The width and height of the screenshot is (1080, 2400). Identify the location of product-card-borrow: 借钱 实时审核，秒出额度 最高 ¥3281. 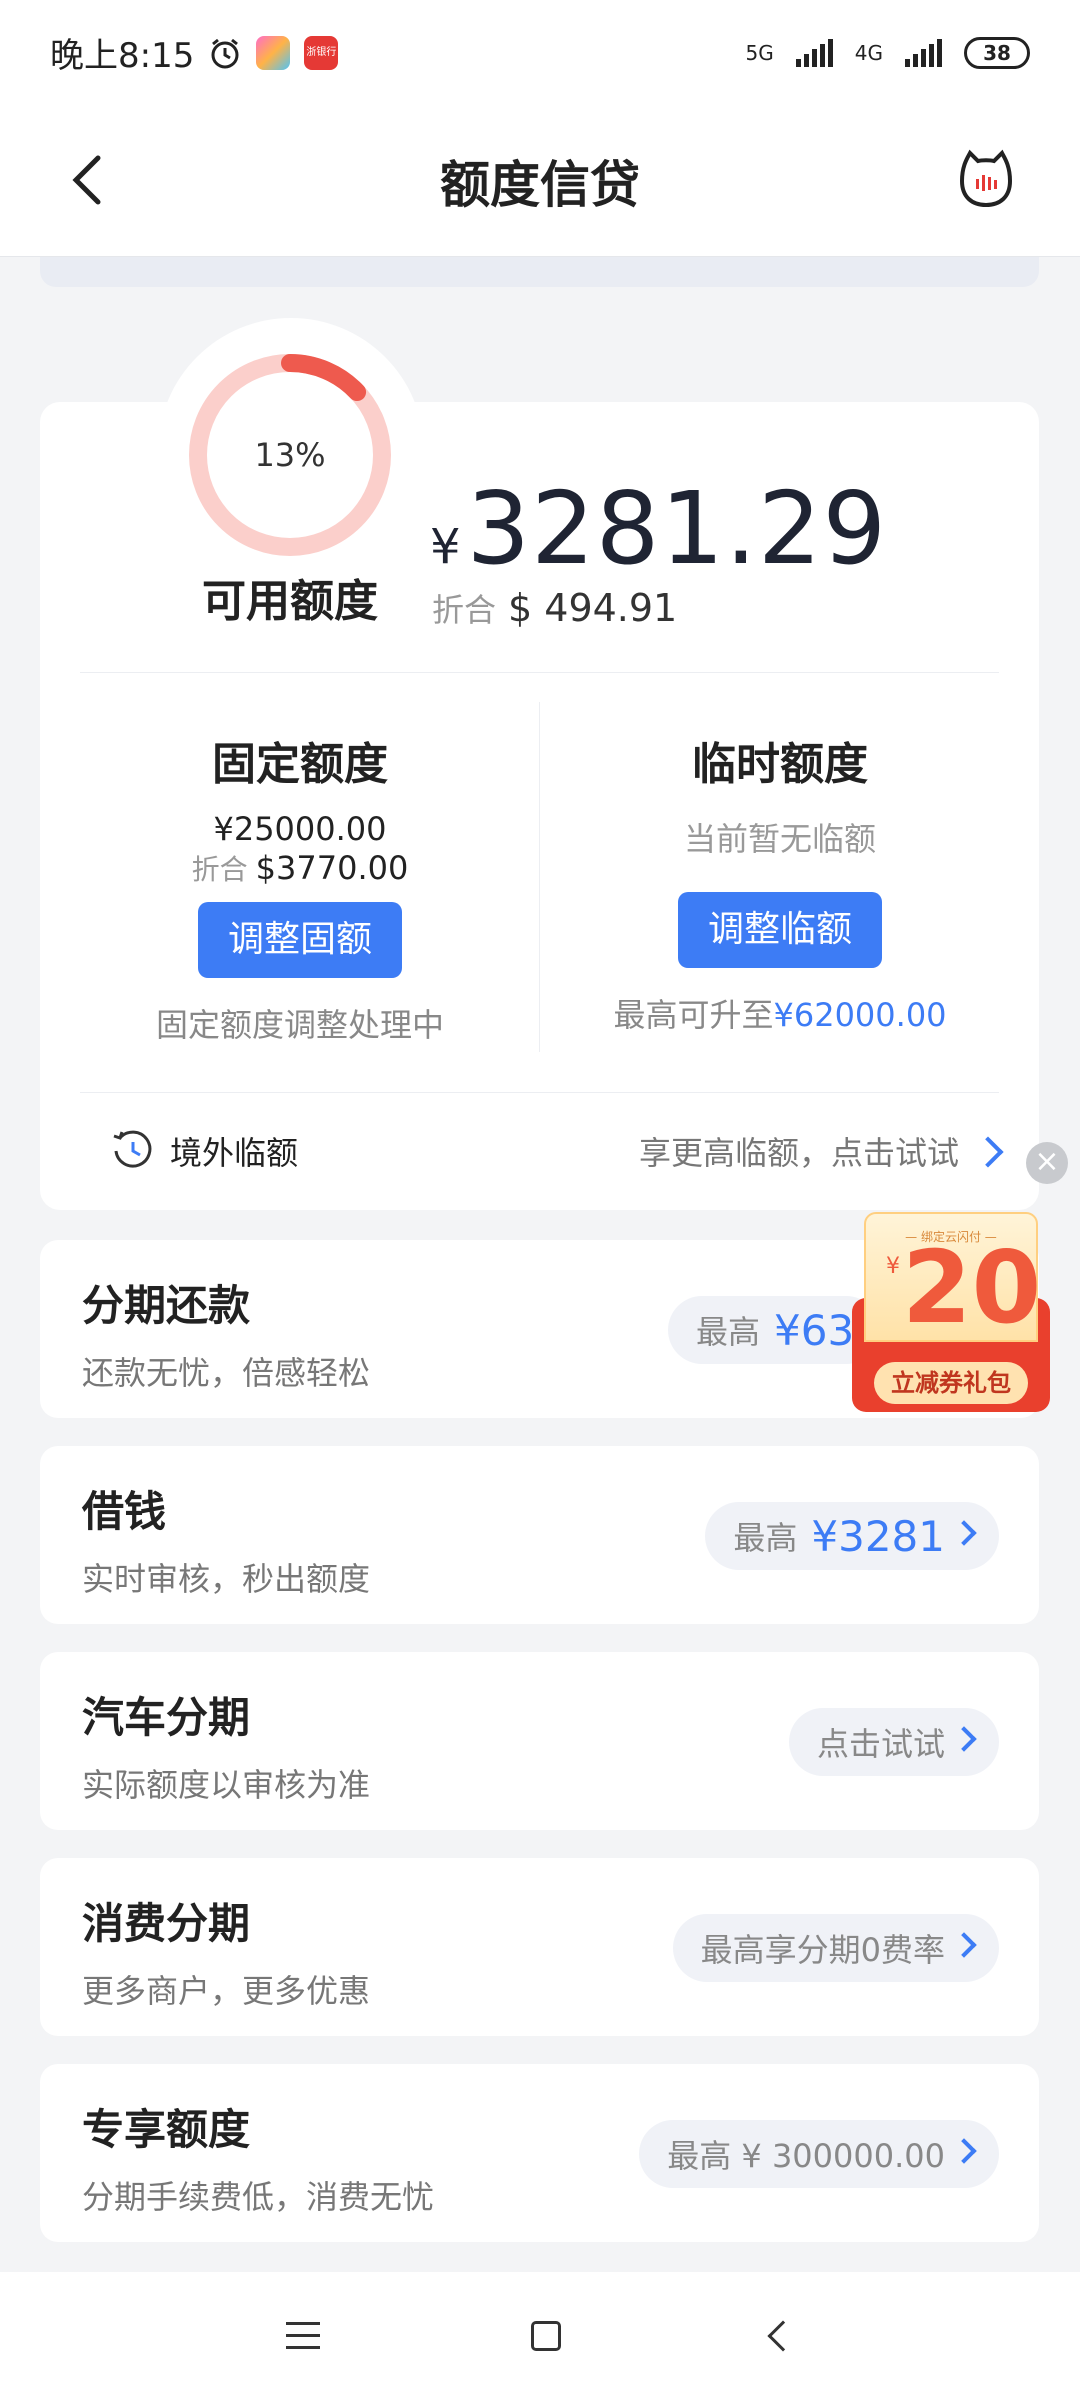
(539, 1535).